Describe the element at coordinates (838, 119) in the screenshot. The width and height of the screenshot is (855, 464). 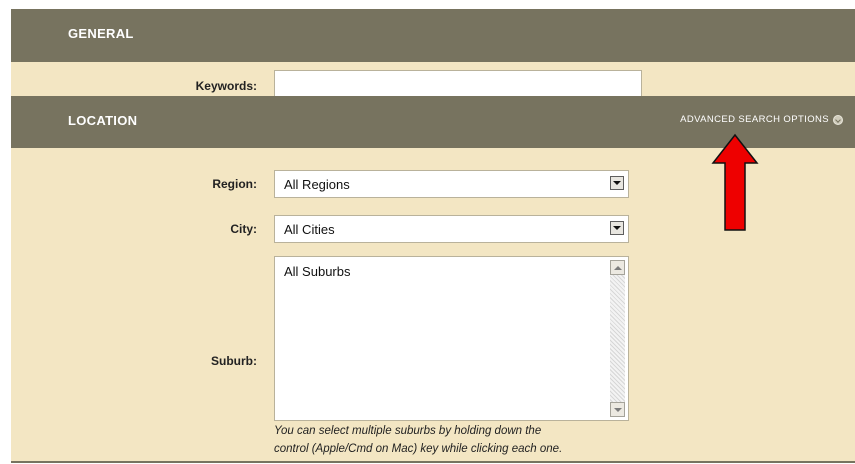
I see `chevron-down-icon` at that location.